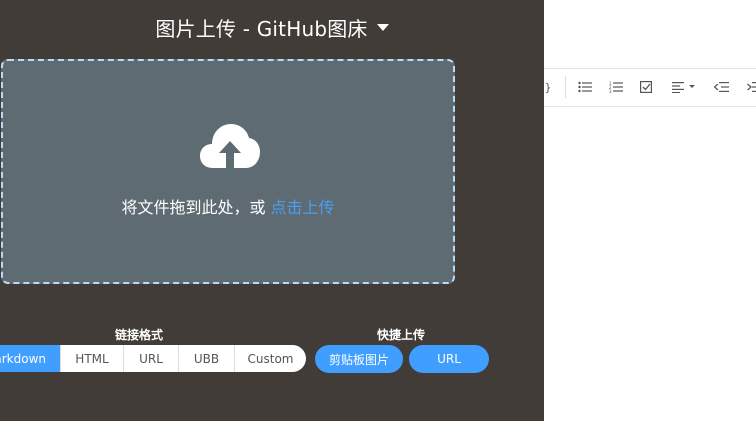  I want to click on clipboard-image-button: 剪贴板图片, so click(359, 359).